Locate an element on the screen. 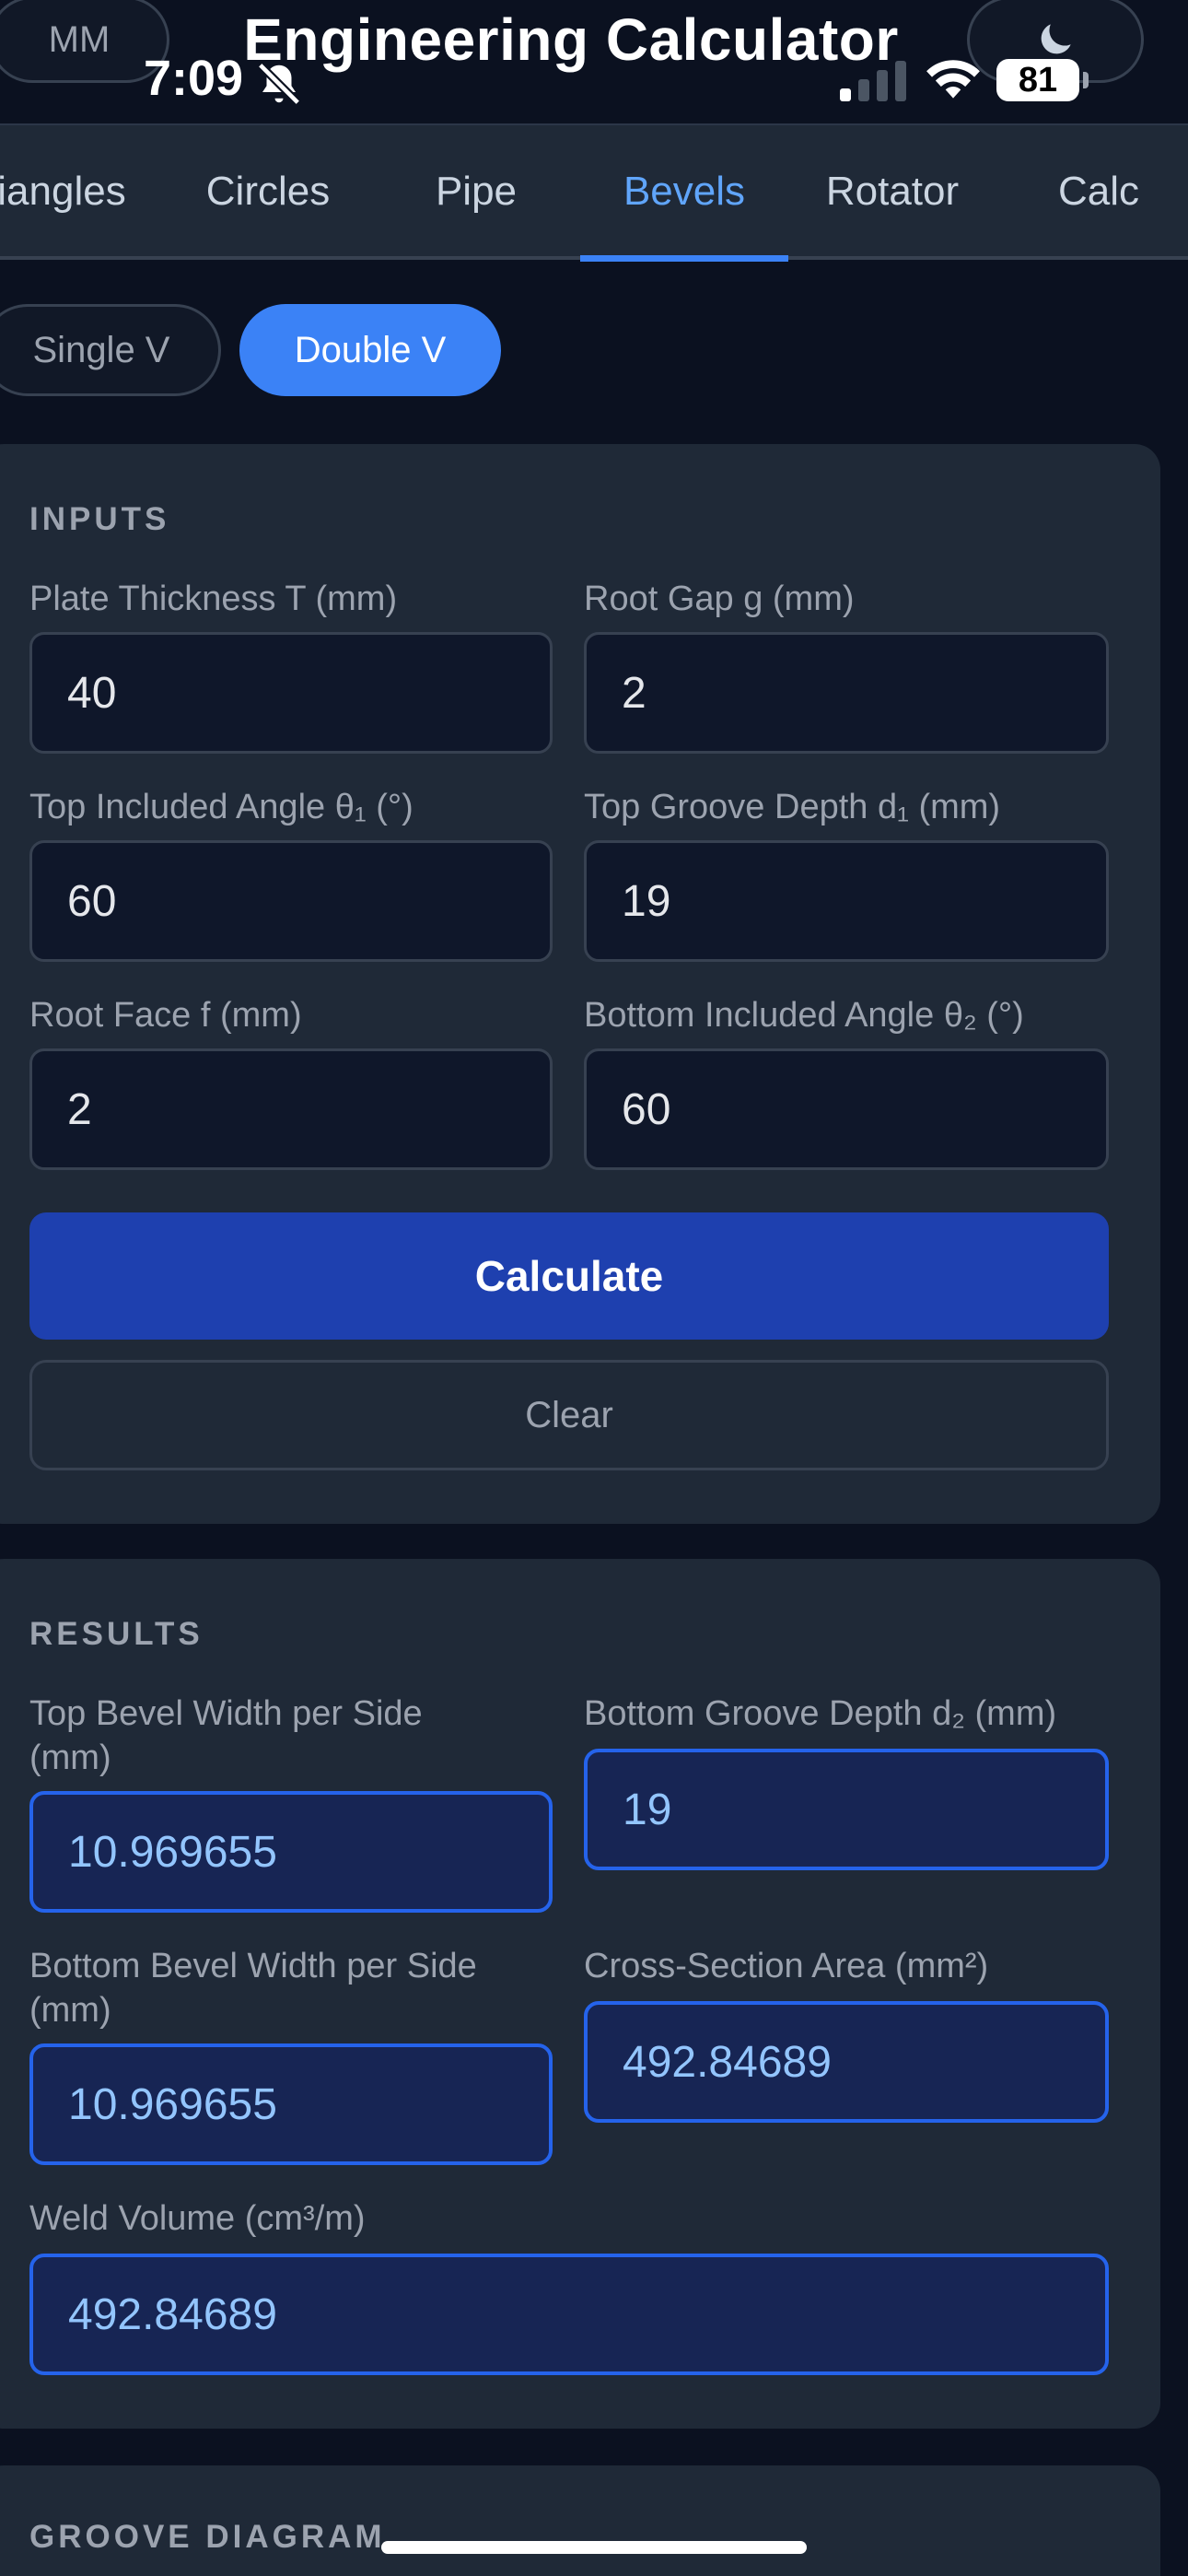  root-gap-label: Root Gap g (mm) is located at coordinates (719, 599).